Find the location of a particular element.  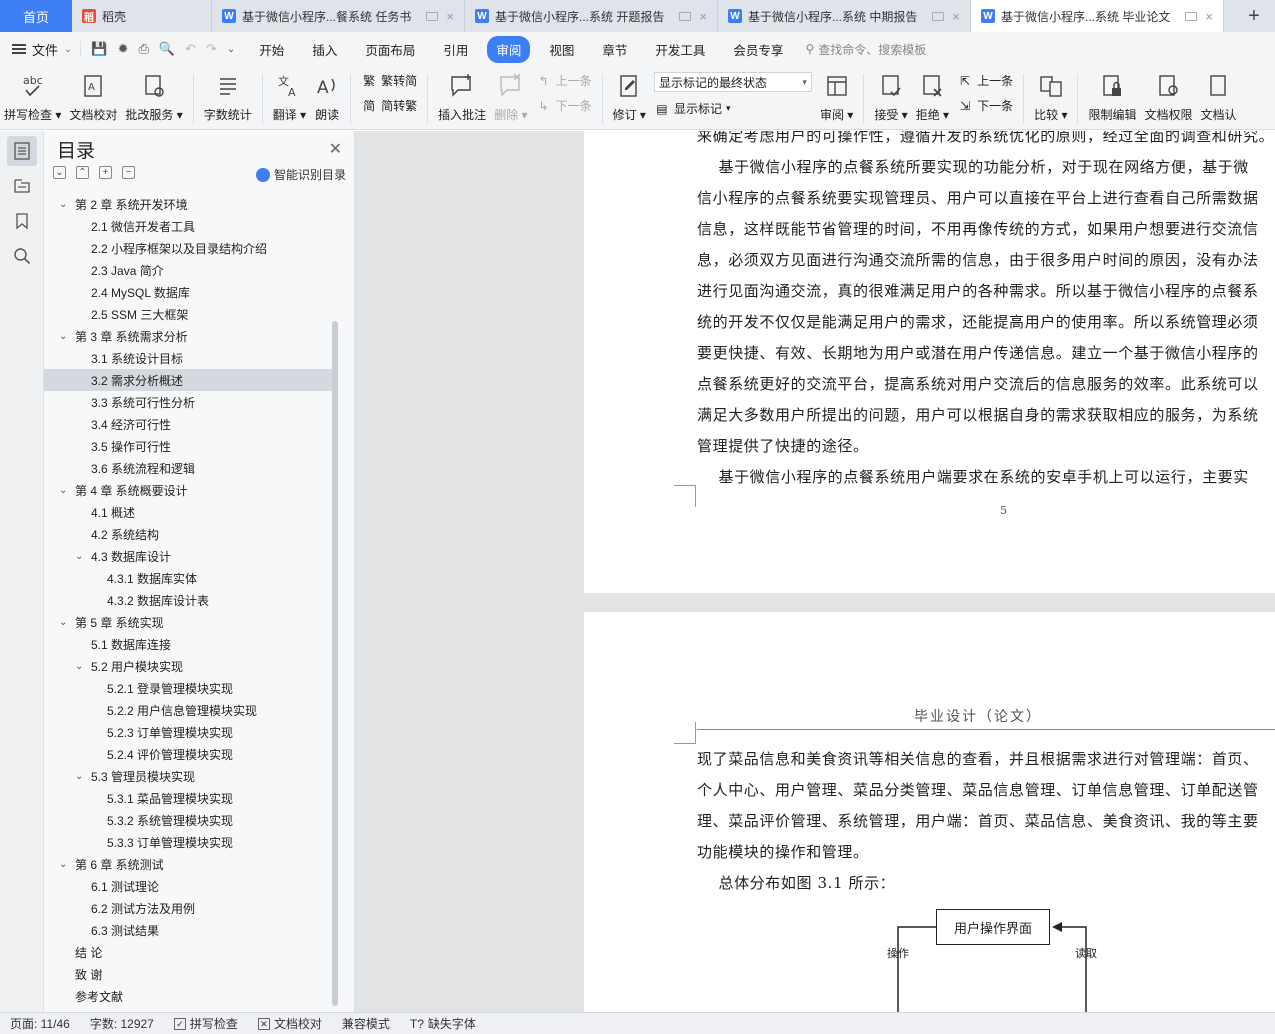

toc-item: ⌄ 5.2 用户模块实现 is located at coordinates (189, 666).